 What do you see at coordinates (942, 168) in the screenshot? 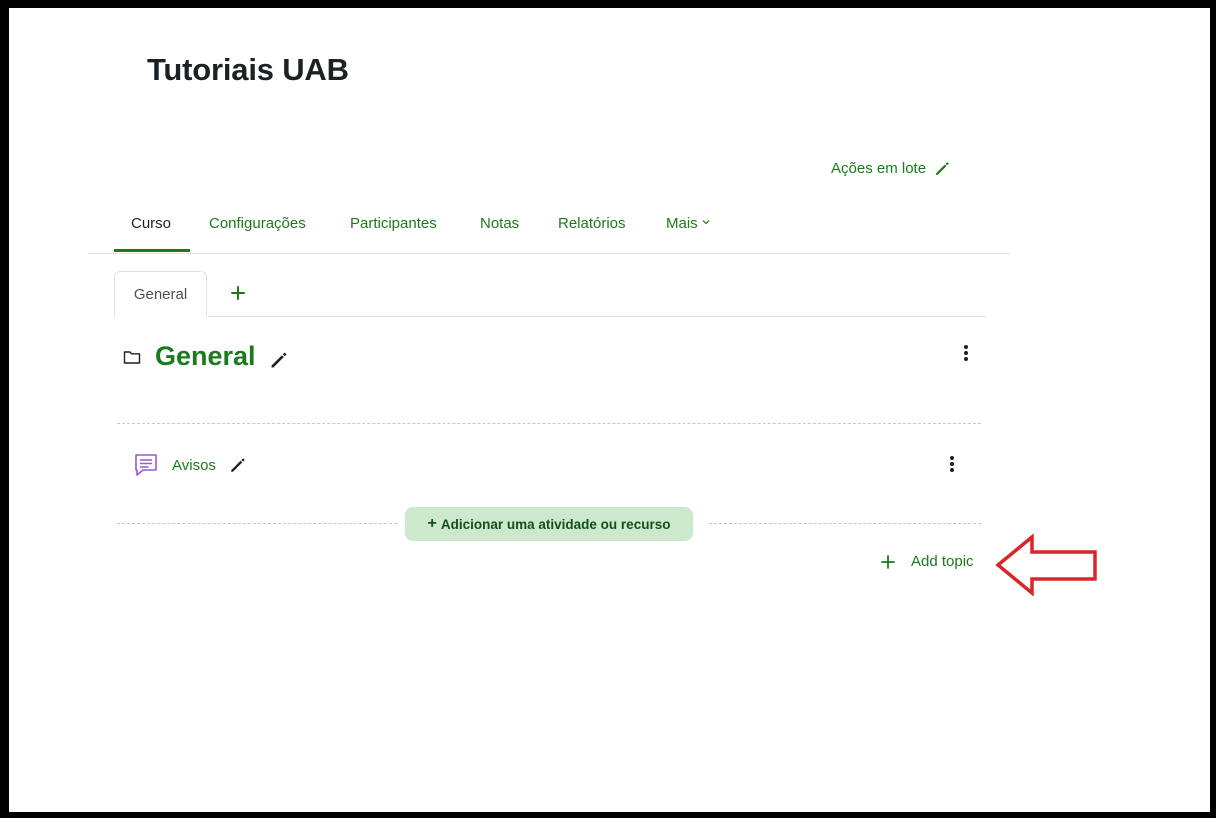
I see `pencil-icon` at bounding box center [942, 168].